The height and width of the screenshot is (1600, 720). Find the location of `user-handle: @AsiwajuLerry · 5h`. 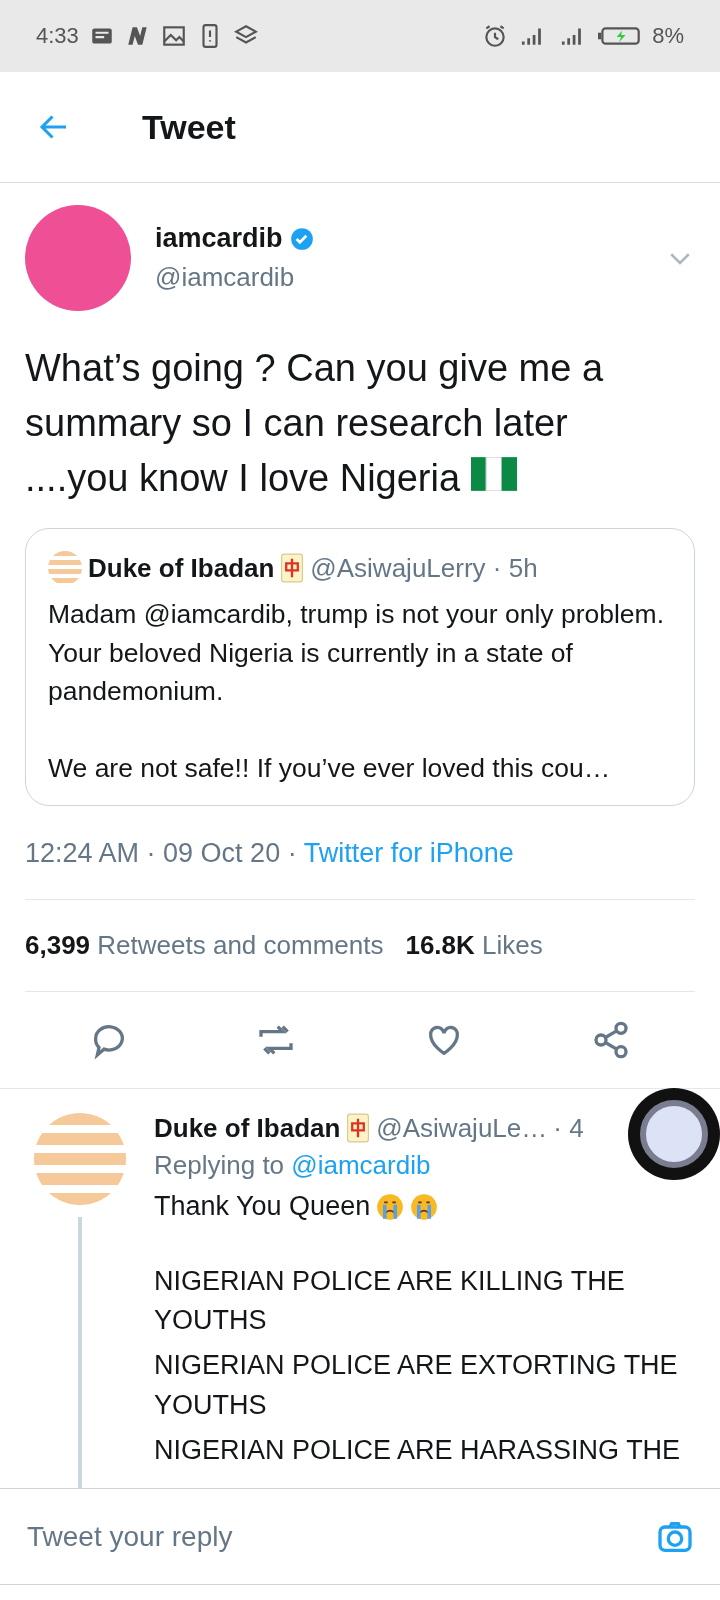

user-handle: @AsiwajuLerry · 5h is located at coordinates (424, 568).